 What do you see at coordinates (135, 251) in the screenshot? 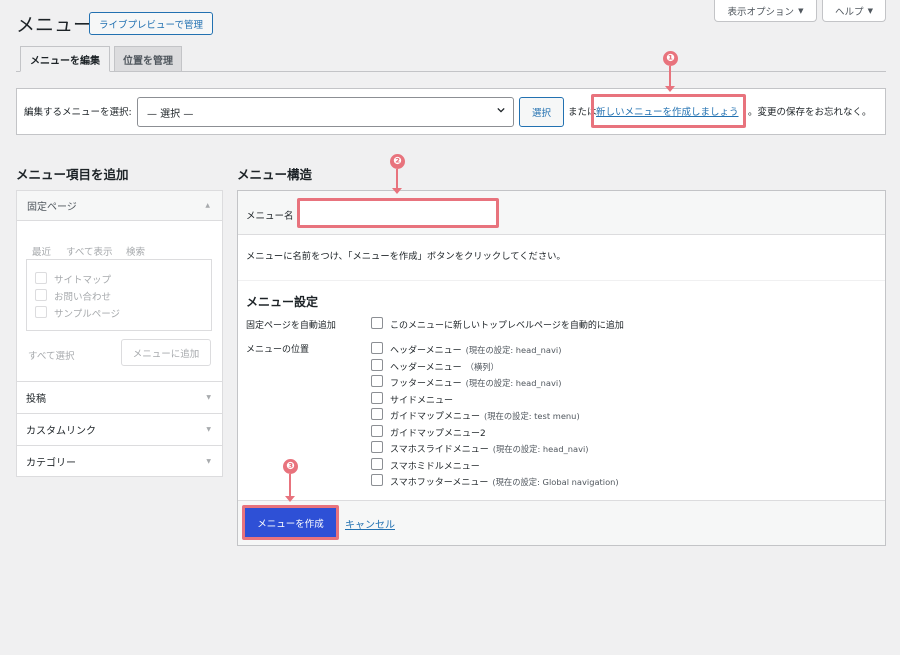
I see `subtab-search: 検索` at bounding box center [135, 251].